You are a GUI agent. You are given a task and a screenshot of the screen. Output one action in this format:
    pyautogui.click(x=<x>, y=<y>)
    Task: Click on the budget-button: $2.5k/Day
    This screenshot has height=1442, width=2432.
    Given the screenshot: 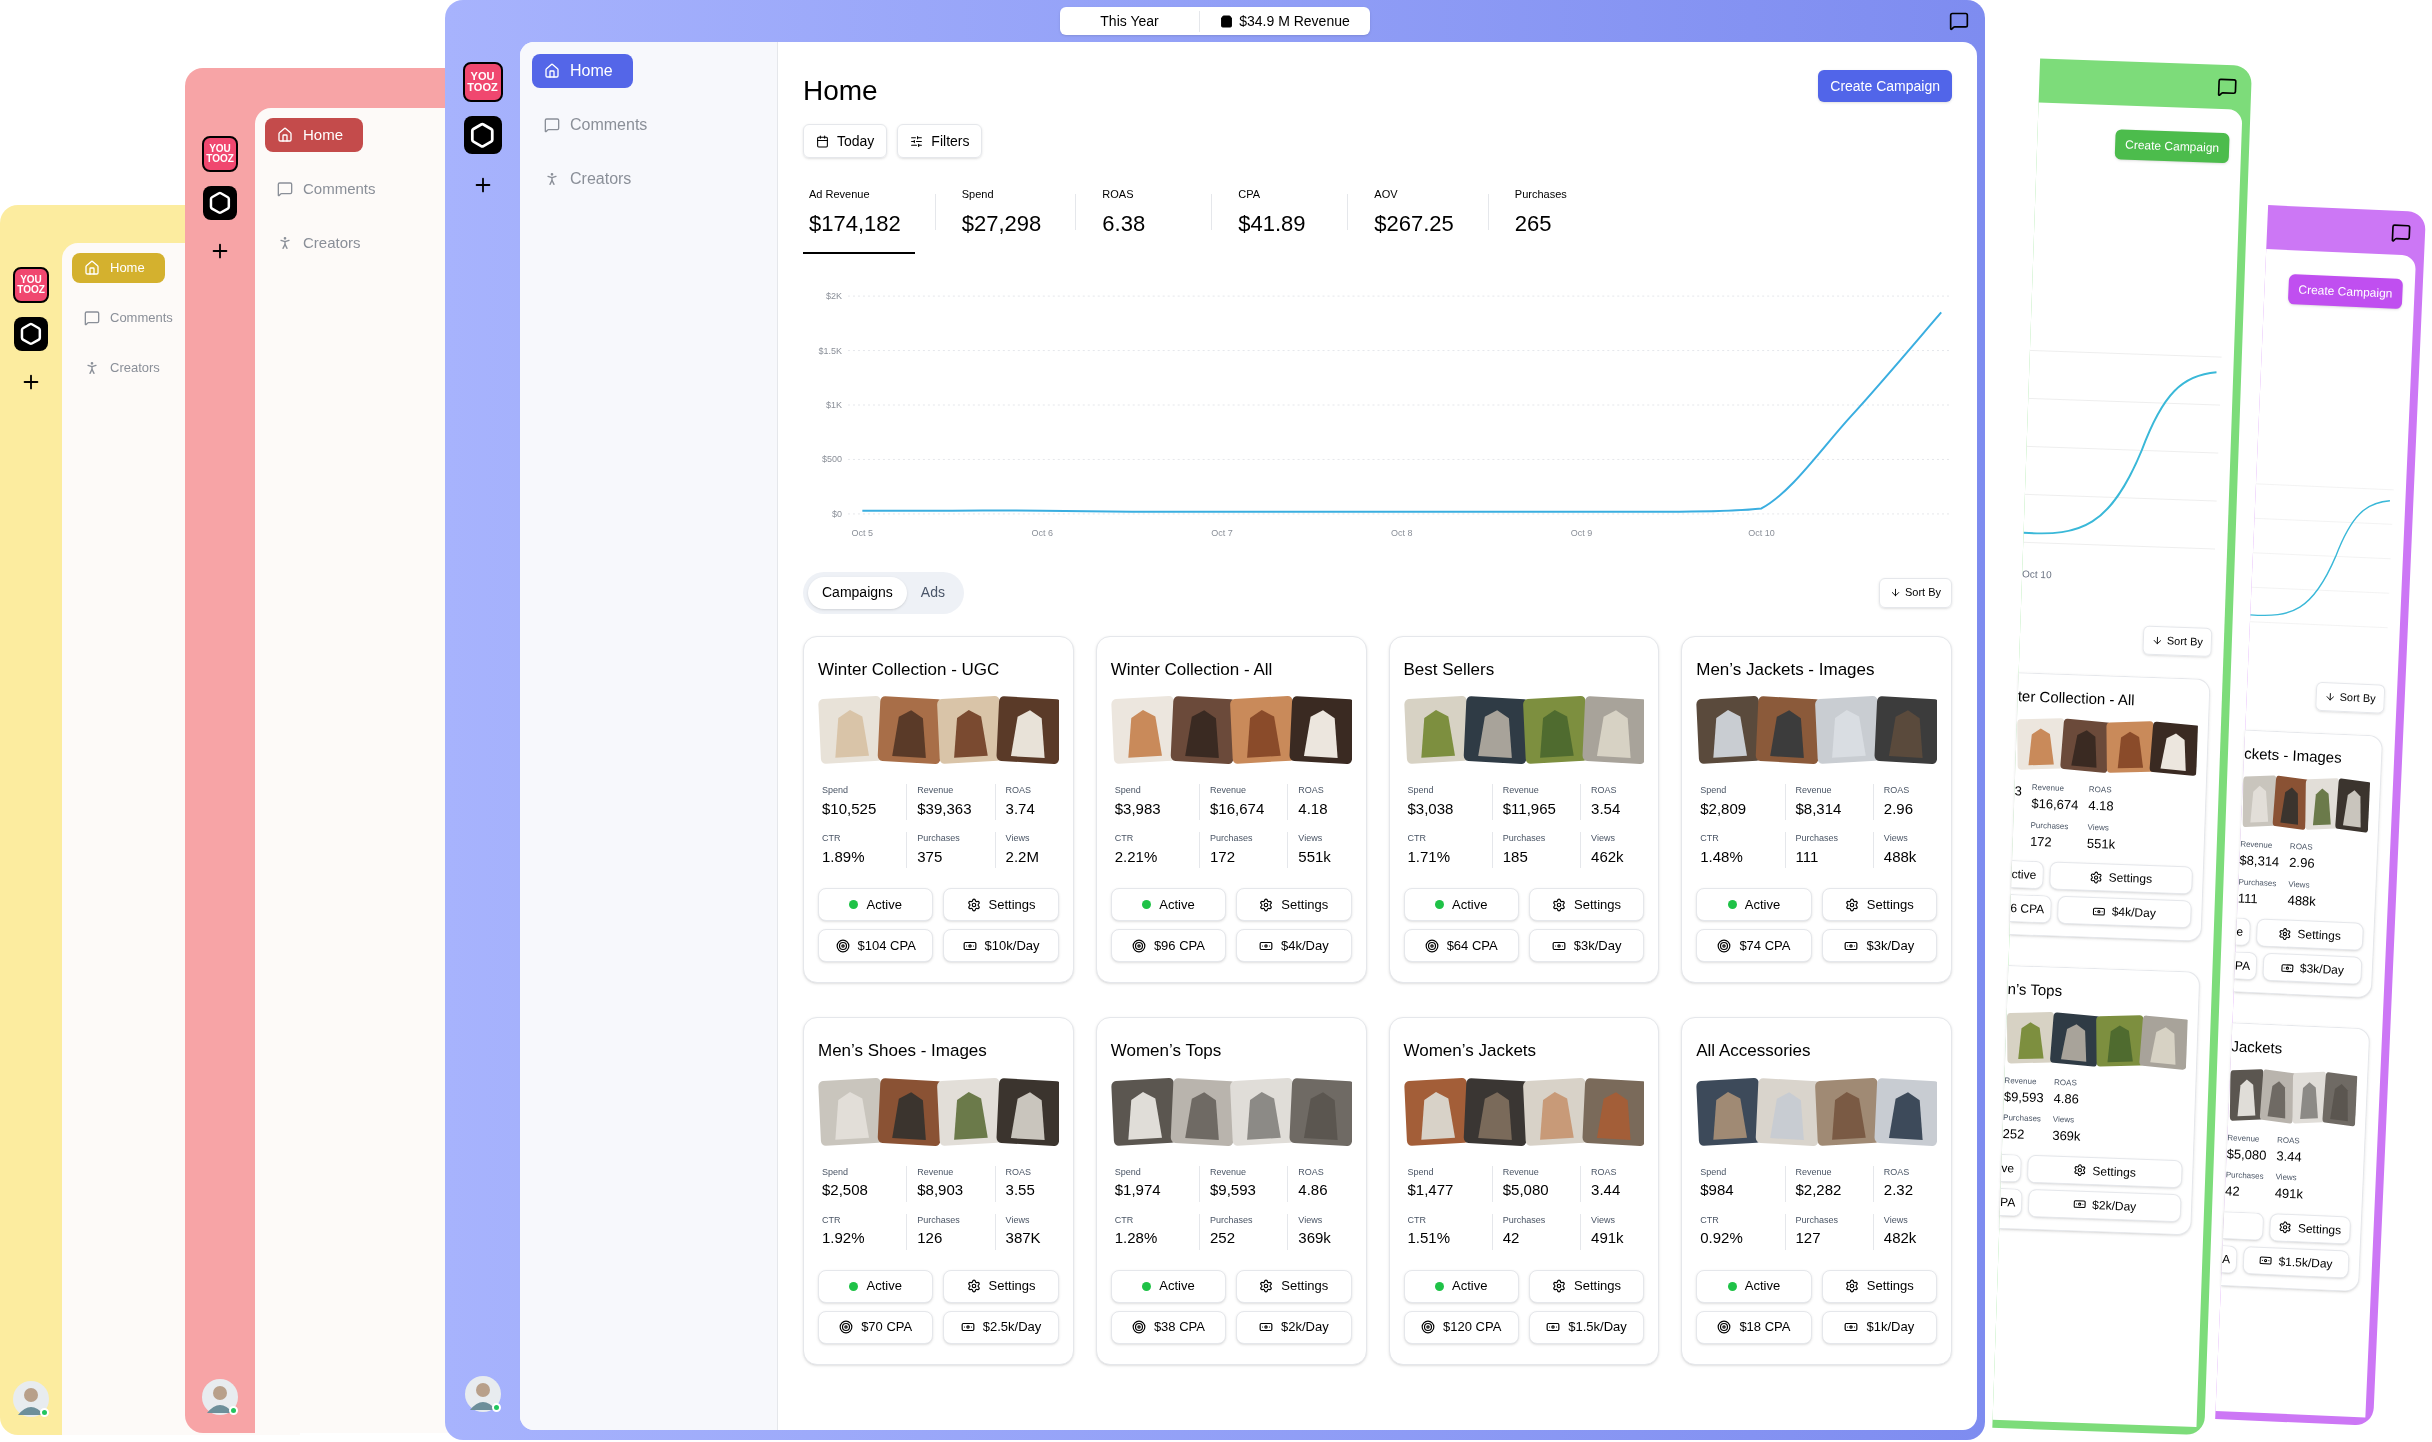 What is the action you would take?
    pyautogui.click(x=1001, y=1327)
    